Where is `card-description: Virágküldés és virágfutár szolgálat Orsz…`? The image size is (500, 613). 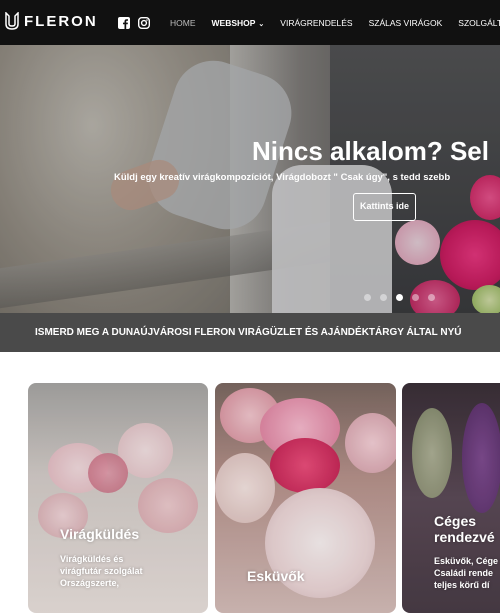
card-description: Virágküldés és virágfutár szolgálat Orsz… is located at coordinates (101, 571).